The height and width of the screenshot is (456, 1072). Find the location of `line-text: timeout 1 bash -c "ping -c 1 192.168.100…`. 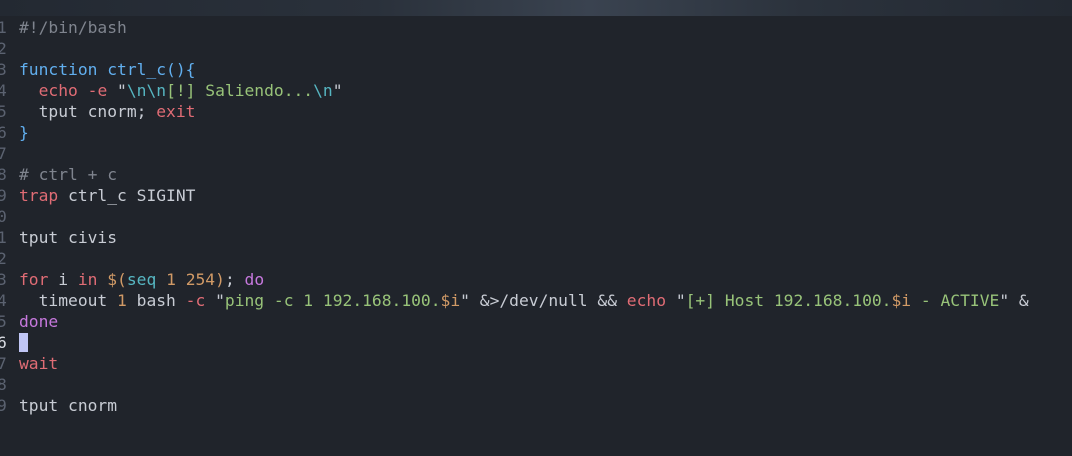

line-text: timeout 1 bash -c "ping -c 1 192.168.100… is located at coordinates (524, 300).